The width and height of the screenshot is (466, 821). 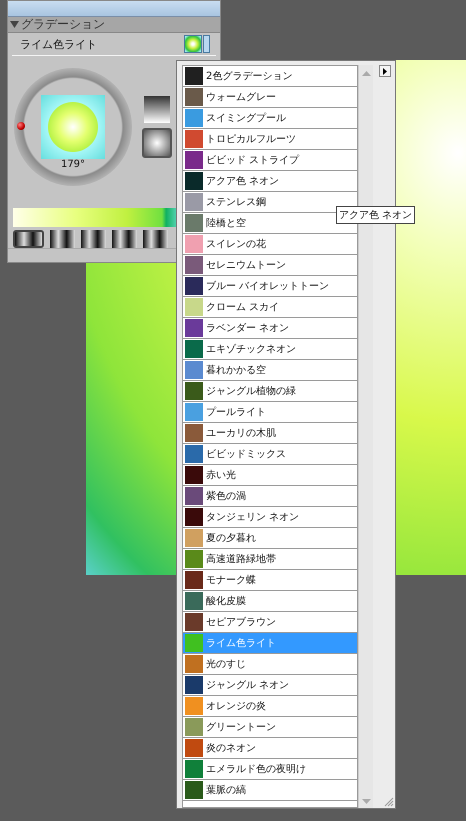 I want to click on gradient-list-item: ブルー バイオレットトーン, so click(x=270, y=286).